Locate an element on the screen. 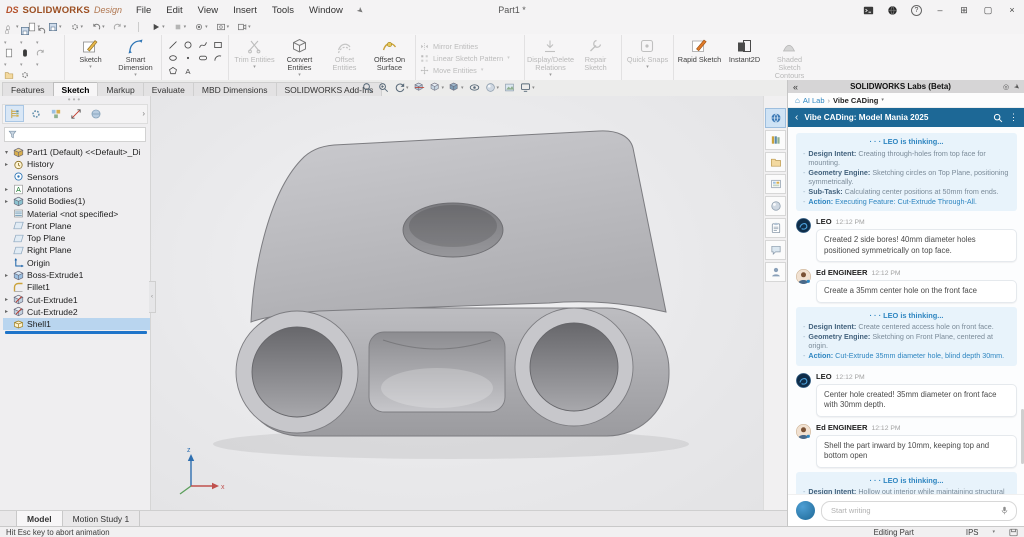 The width and height of the screenshot is (1024, 537). chat-back-icon: ‹ is located at coordinates (796, 117).